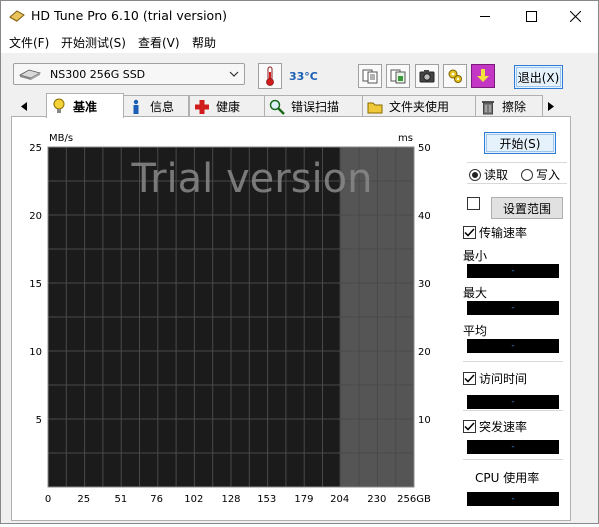  Describe the element at coordinates (17, 16) in the screenshot. I see `app-logo-icon` at that location.